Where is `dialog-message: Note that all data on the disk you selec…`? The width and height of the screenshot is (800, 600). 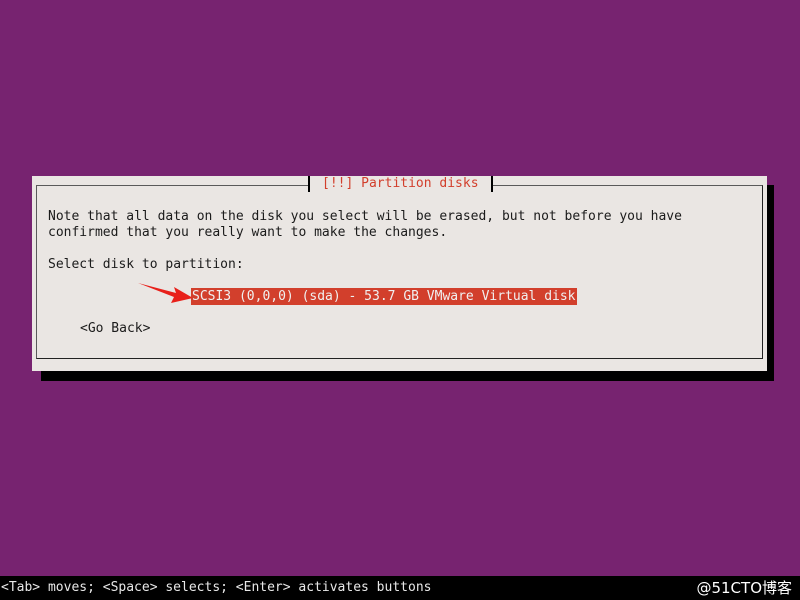 dialog-message: Note that all data on the disk you selec… is located at coordinates (365, 225).